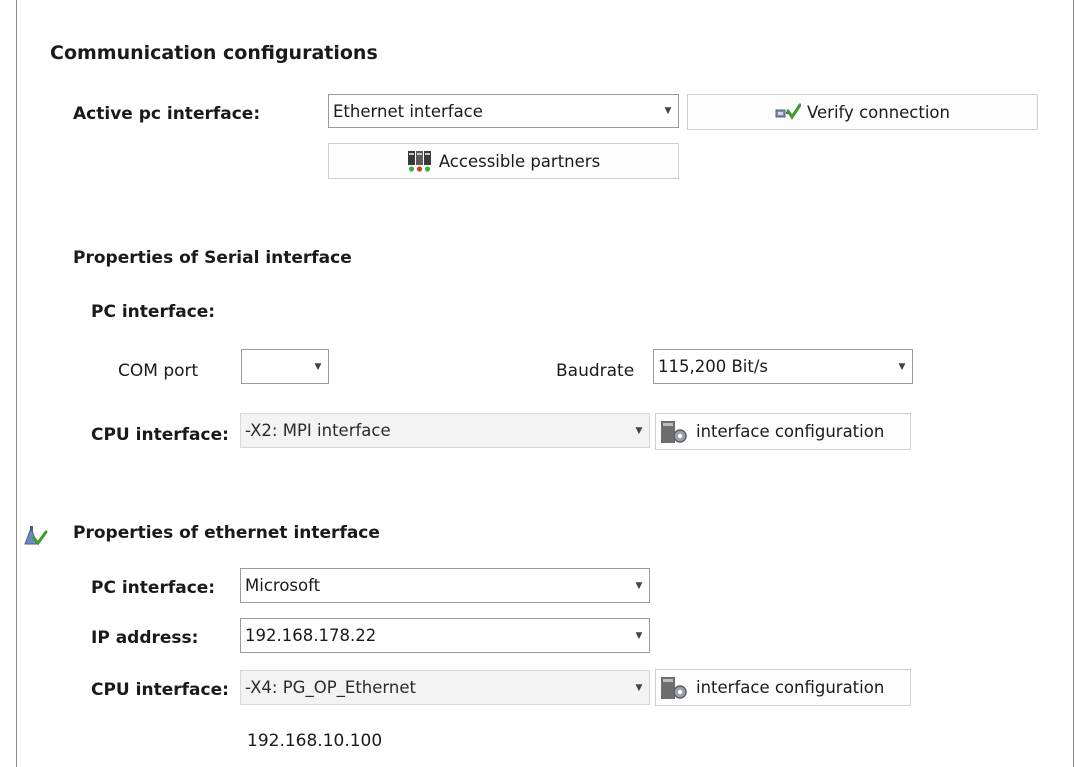 The image size is (1075, 767). Describe the element at coordinates (878, 112) in the screenshot. I see `verify-connection-label: Verify connection` at that location.